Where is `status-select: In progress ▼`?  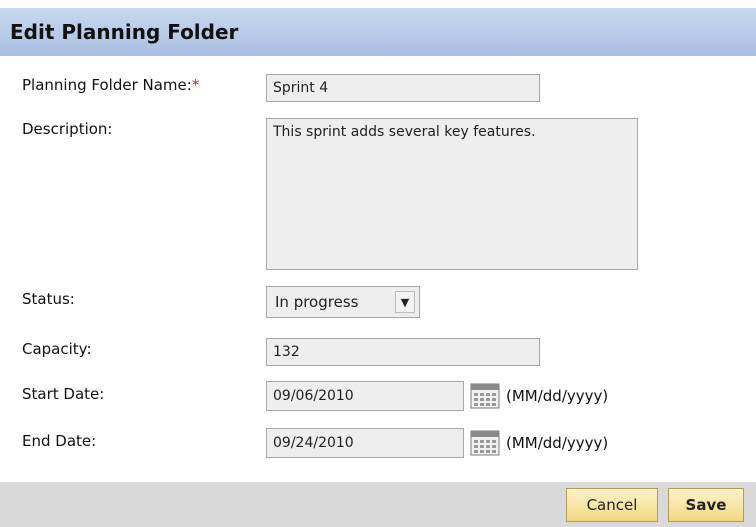 status-select: In progress ▼ is located at coordinates (343, 302).